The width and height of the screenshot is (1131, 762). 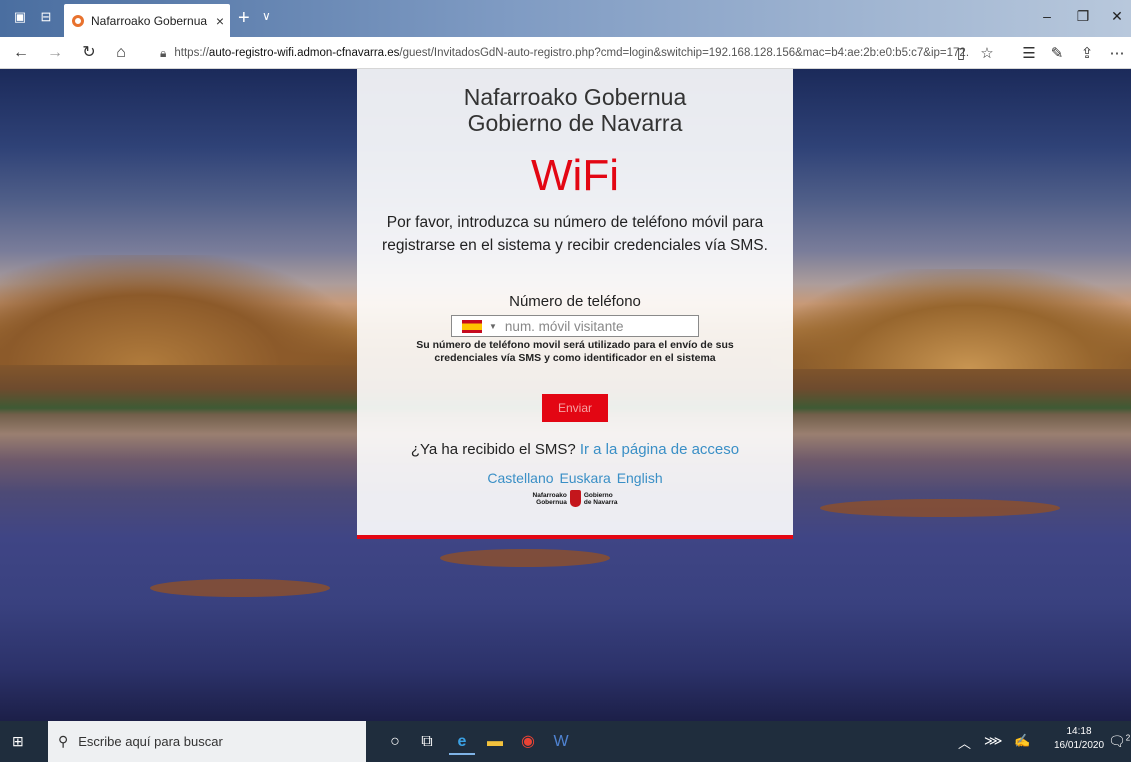 I want to click on file-explorer-icon: ▬, so click(x=495, y=742).